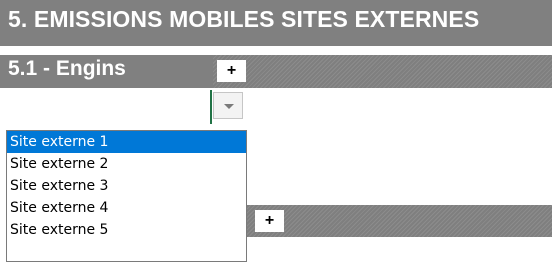 Image resolution: width=552 pixels, height=262 pixels. I want to click on dropdown-option-site-4: Site externe 4, so click(126, 208).